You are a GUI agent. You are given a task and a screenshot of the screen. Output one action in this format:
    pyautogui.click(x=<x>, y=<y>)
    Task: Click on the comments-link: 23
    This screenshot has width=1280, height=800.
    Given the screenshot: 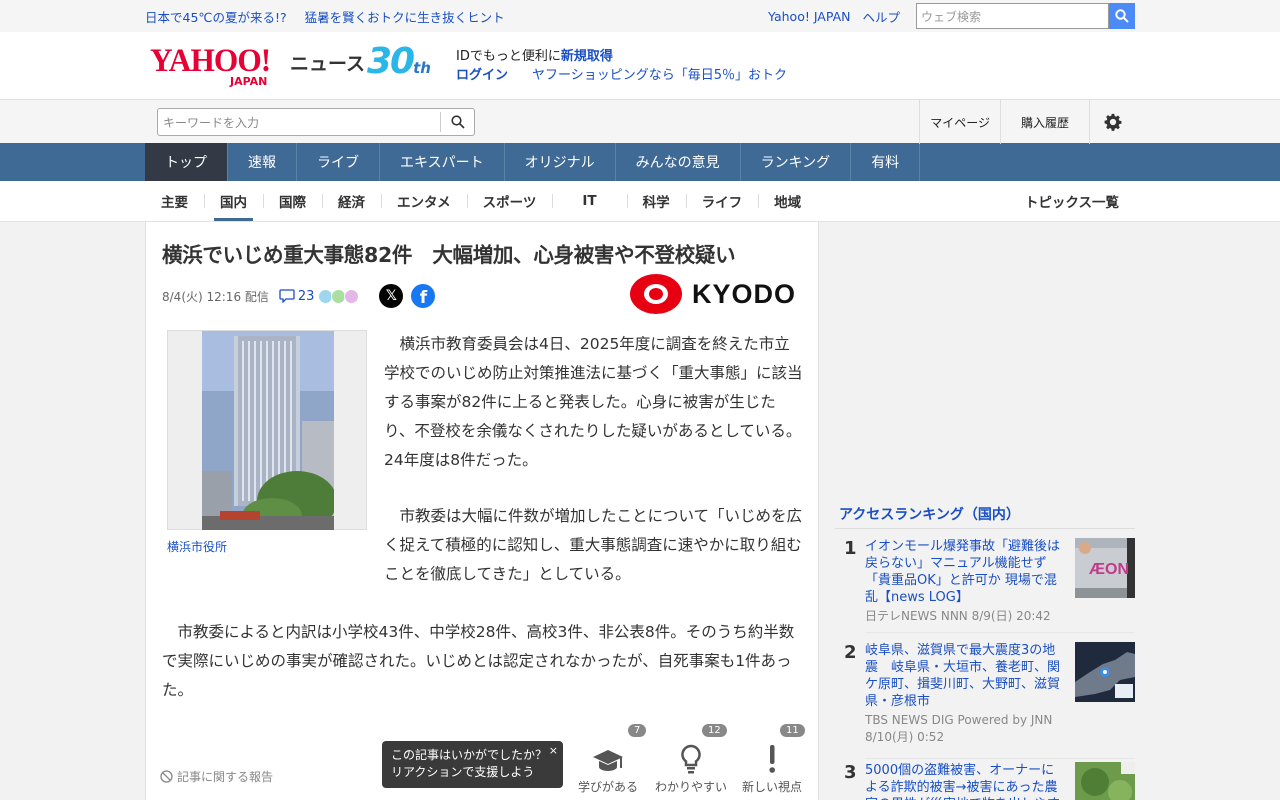 What is the action you would take?
    pyautogui.click(x=297, y=296)
    